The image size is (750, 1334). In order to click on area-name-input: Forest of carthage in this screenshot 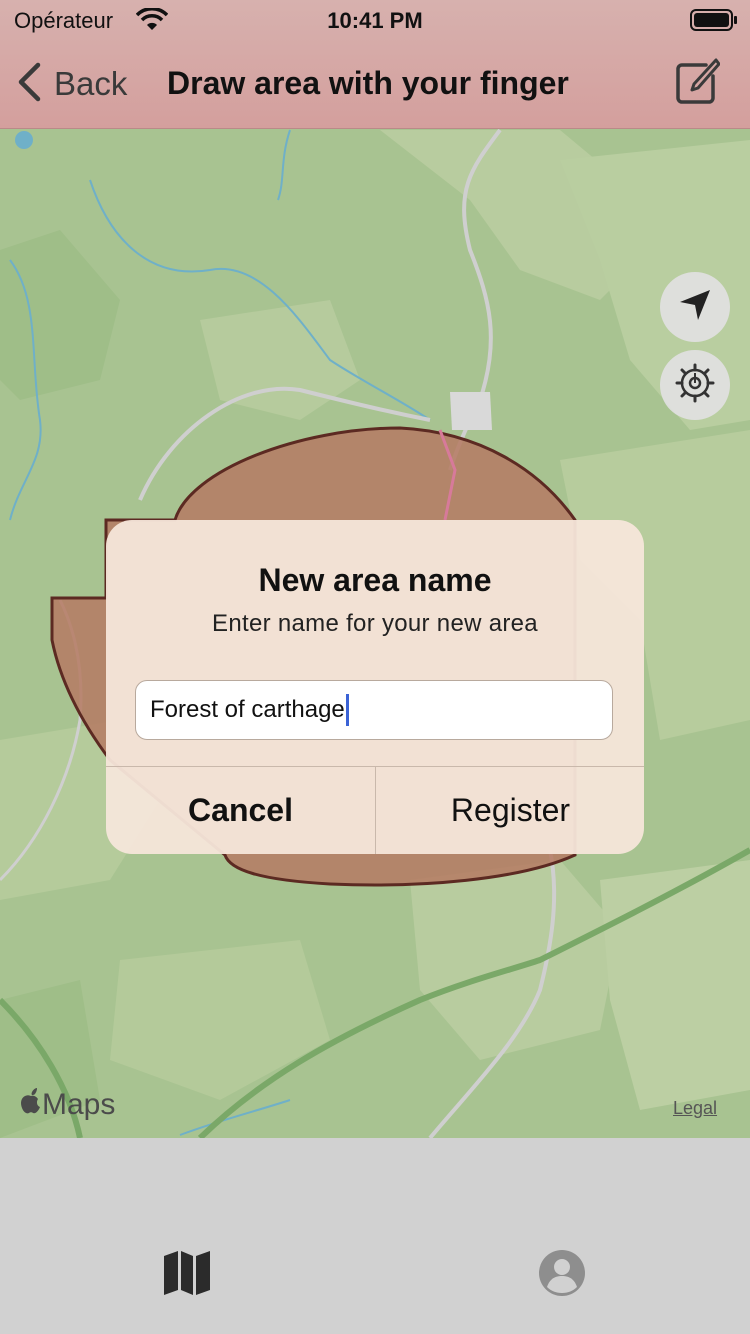, I will do `click(374, 710)`.